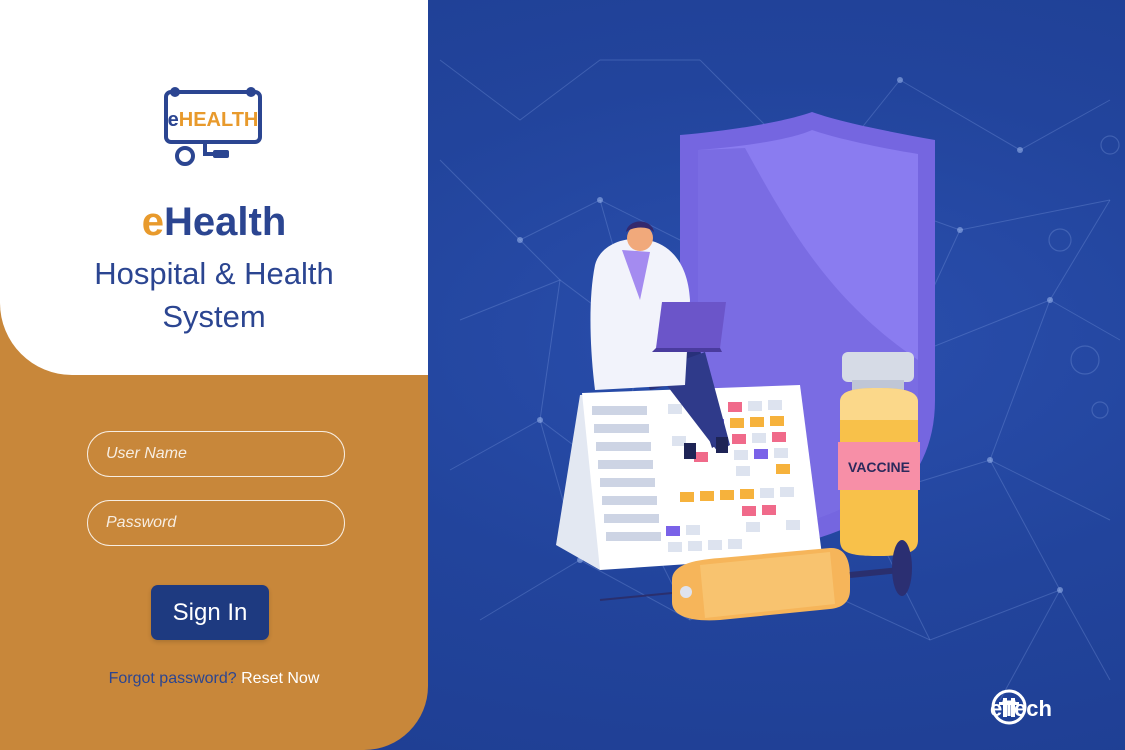  Describe the element at coordinates (219, 120) in the screenshot. I see `logo-text: HEALTH` at that location.